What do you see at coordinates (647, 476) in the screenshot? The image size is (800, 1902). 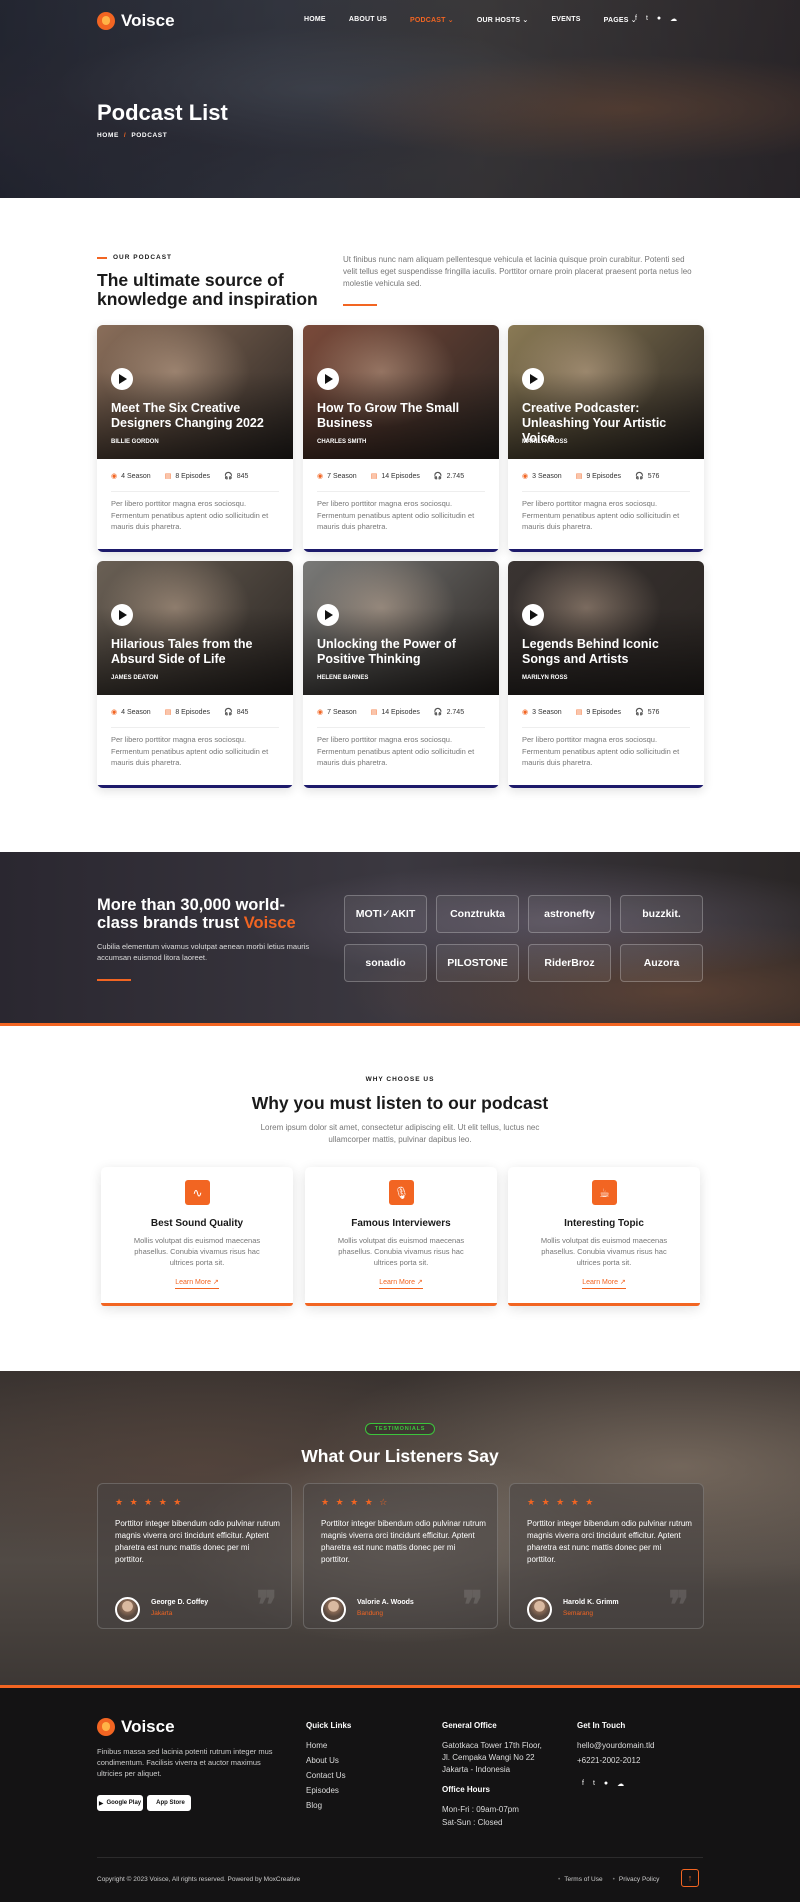 I see `podcast-listens: 🎧 576` at bounding box center [647, 476].